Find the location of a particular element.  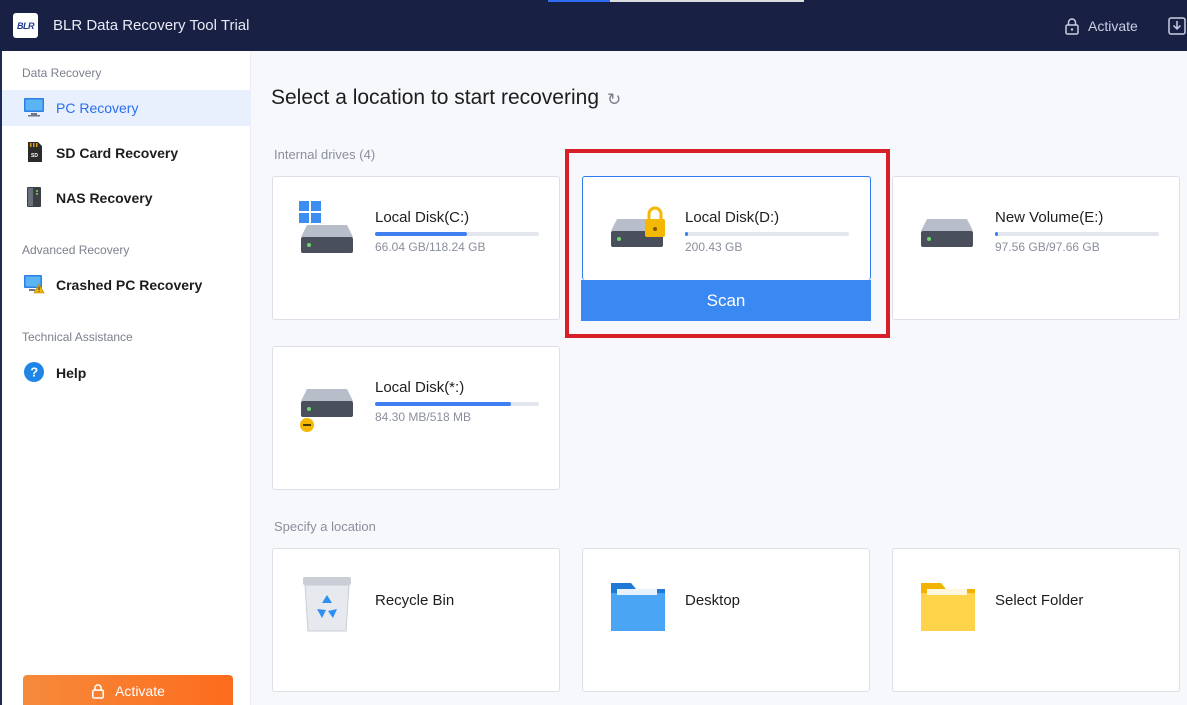

sidebar-item-sd-card-recovery: SD SD Card Recovery is located at coordinates (126, 153).